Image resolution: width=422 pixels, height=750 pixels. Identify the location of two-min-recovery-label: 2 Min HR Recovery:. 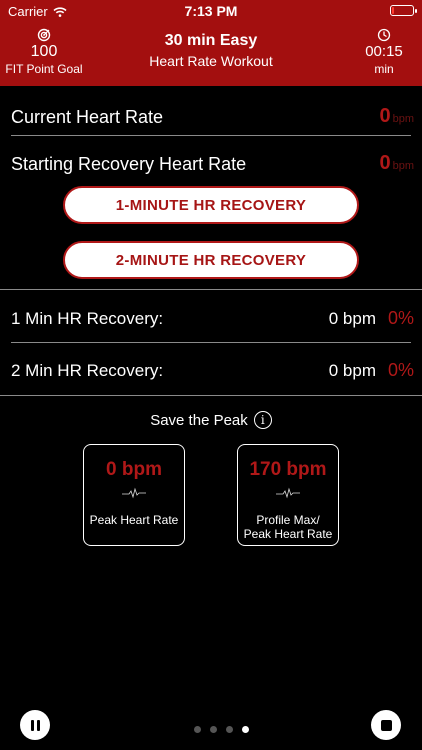
(87, 370).